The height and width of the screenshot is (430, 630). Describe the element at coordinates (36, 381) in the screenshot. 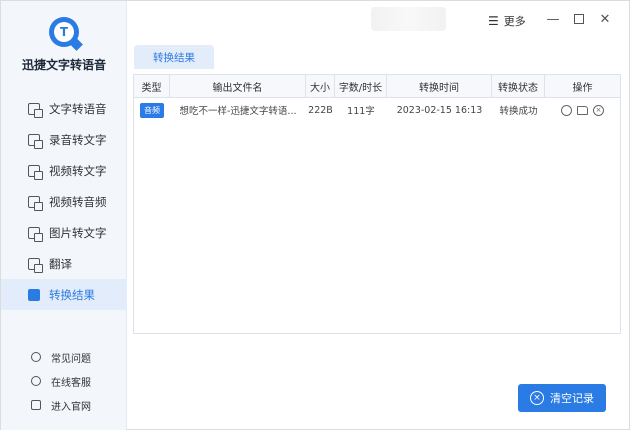

I see `headset-icon` at that location.